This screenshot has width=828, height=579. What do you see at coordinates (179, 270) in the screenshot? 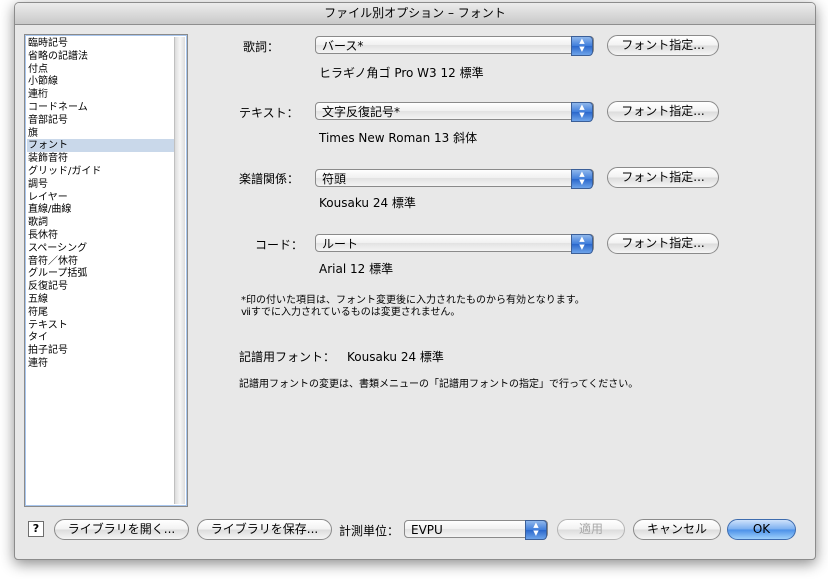
I see `list-scrollbar` at bounding box center [179, 270].